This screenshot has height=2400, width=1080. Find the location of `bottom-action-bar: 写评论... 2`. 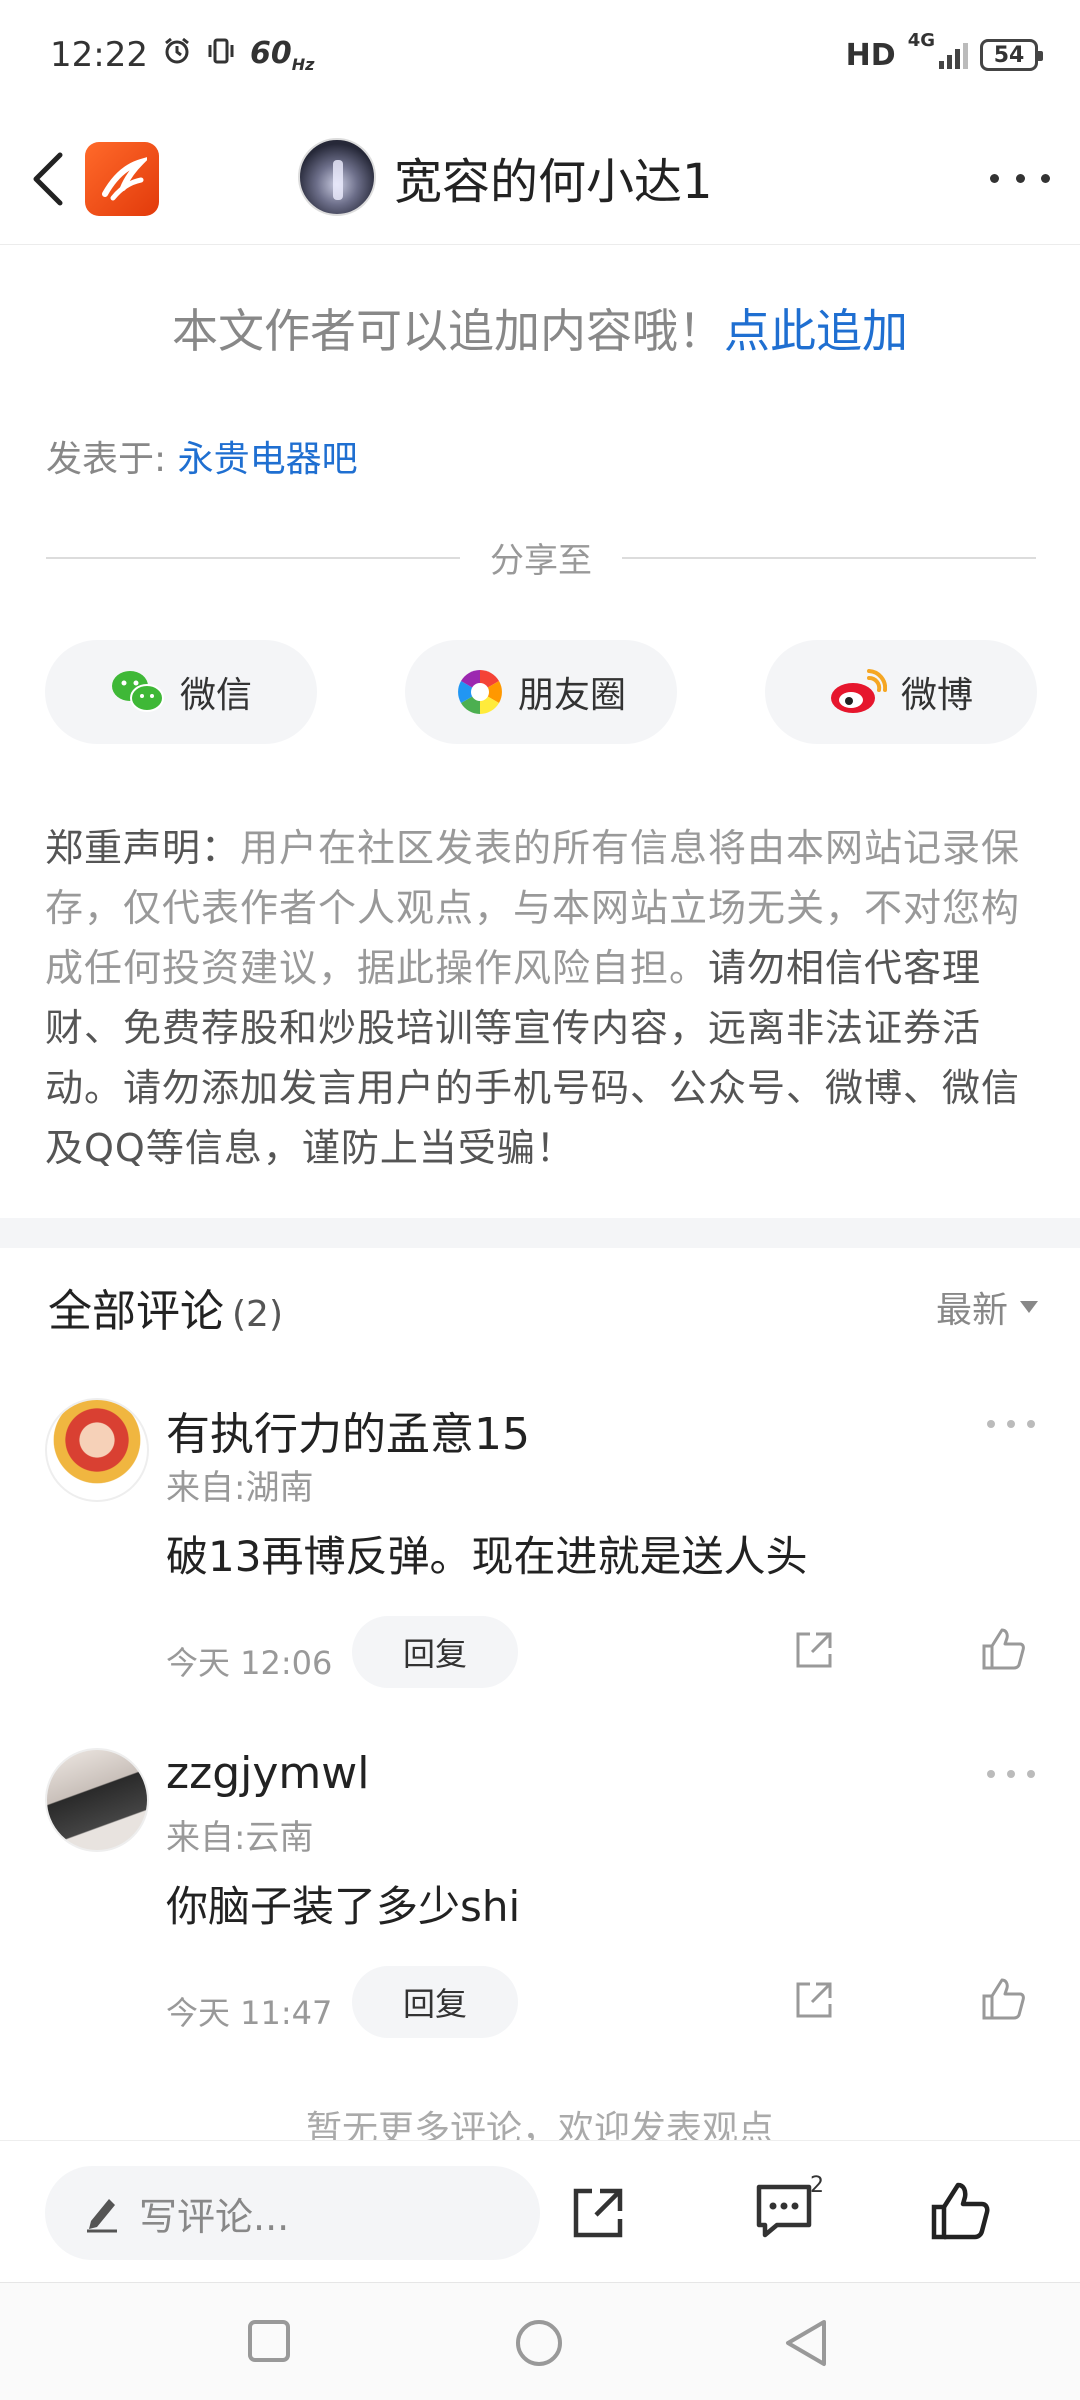

bottom-action-bar: 写评论... 2 is located at coordinates (540, 2210).